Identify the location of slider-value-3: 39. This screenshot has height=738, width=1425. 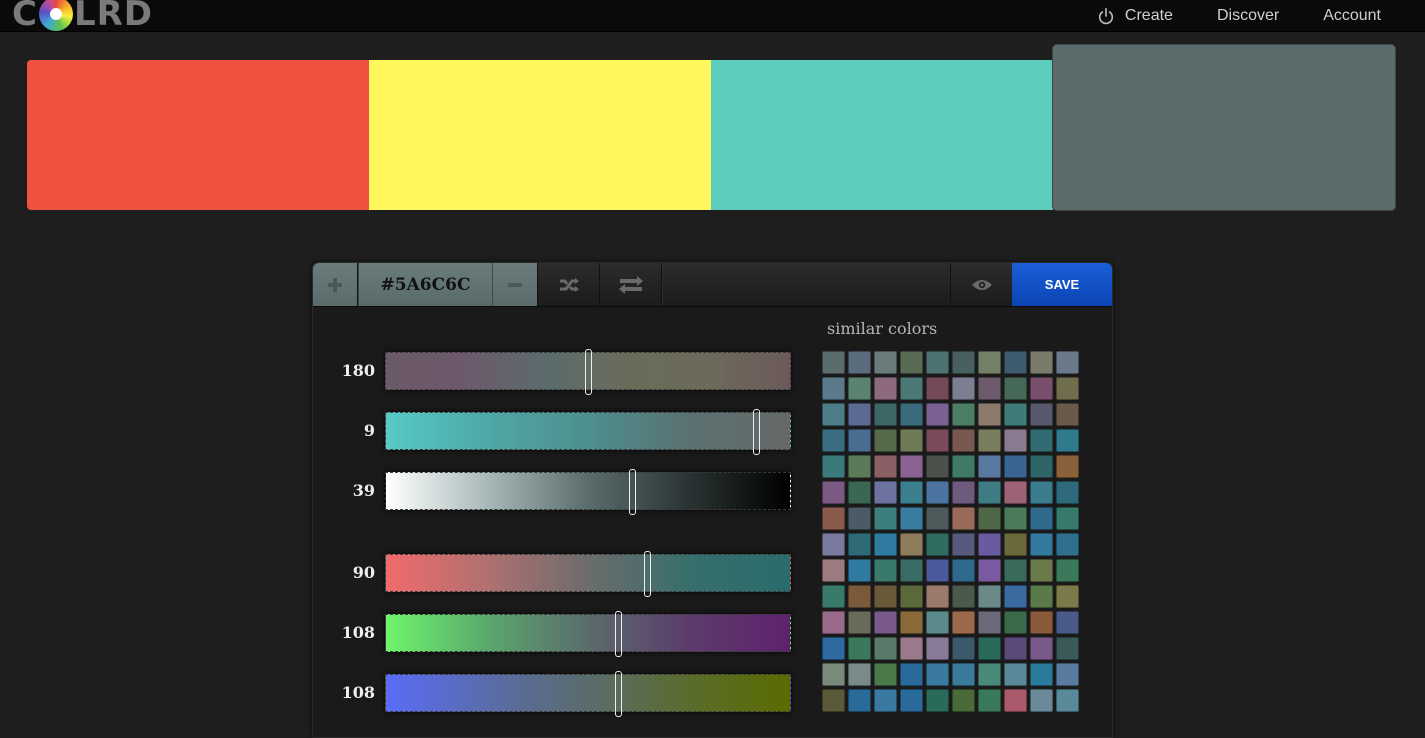
(349, 491).